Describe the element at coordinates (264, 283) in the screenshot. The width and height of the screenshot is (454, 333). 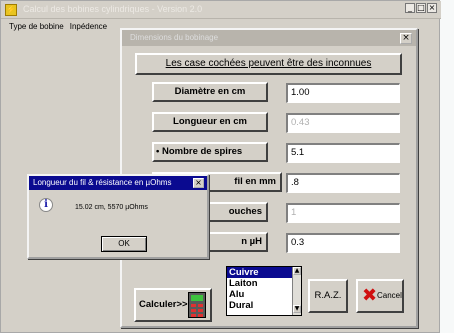
I see `material-option: Laiton` at that location.